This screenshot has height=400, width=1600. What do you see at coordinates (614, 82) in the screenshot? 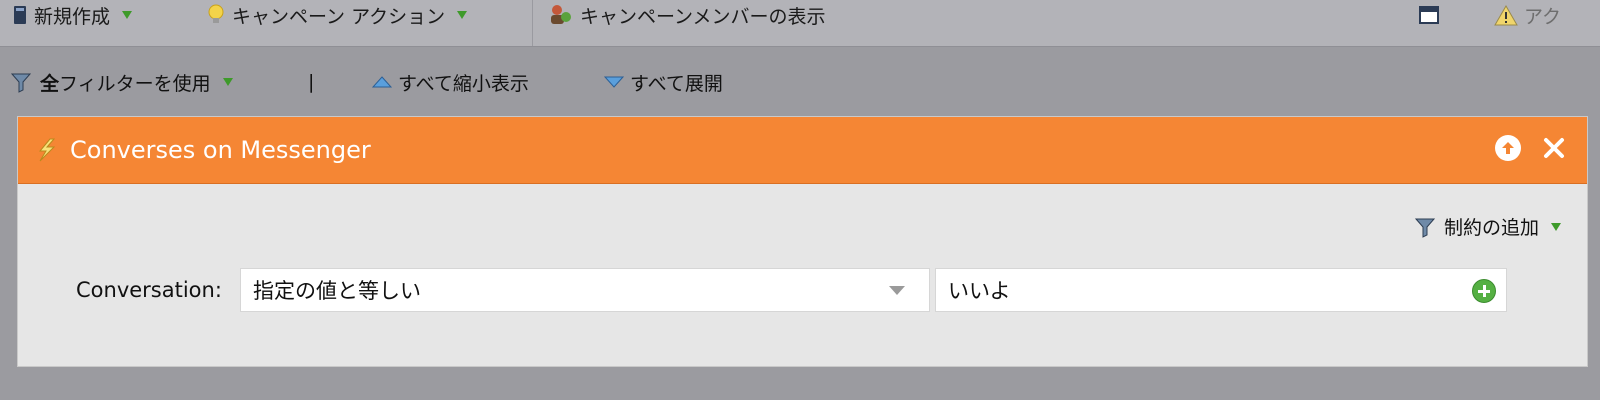
I see `triangle-down-icon` at bounding box center [614, 82].